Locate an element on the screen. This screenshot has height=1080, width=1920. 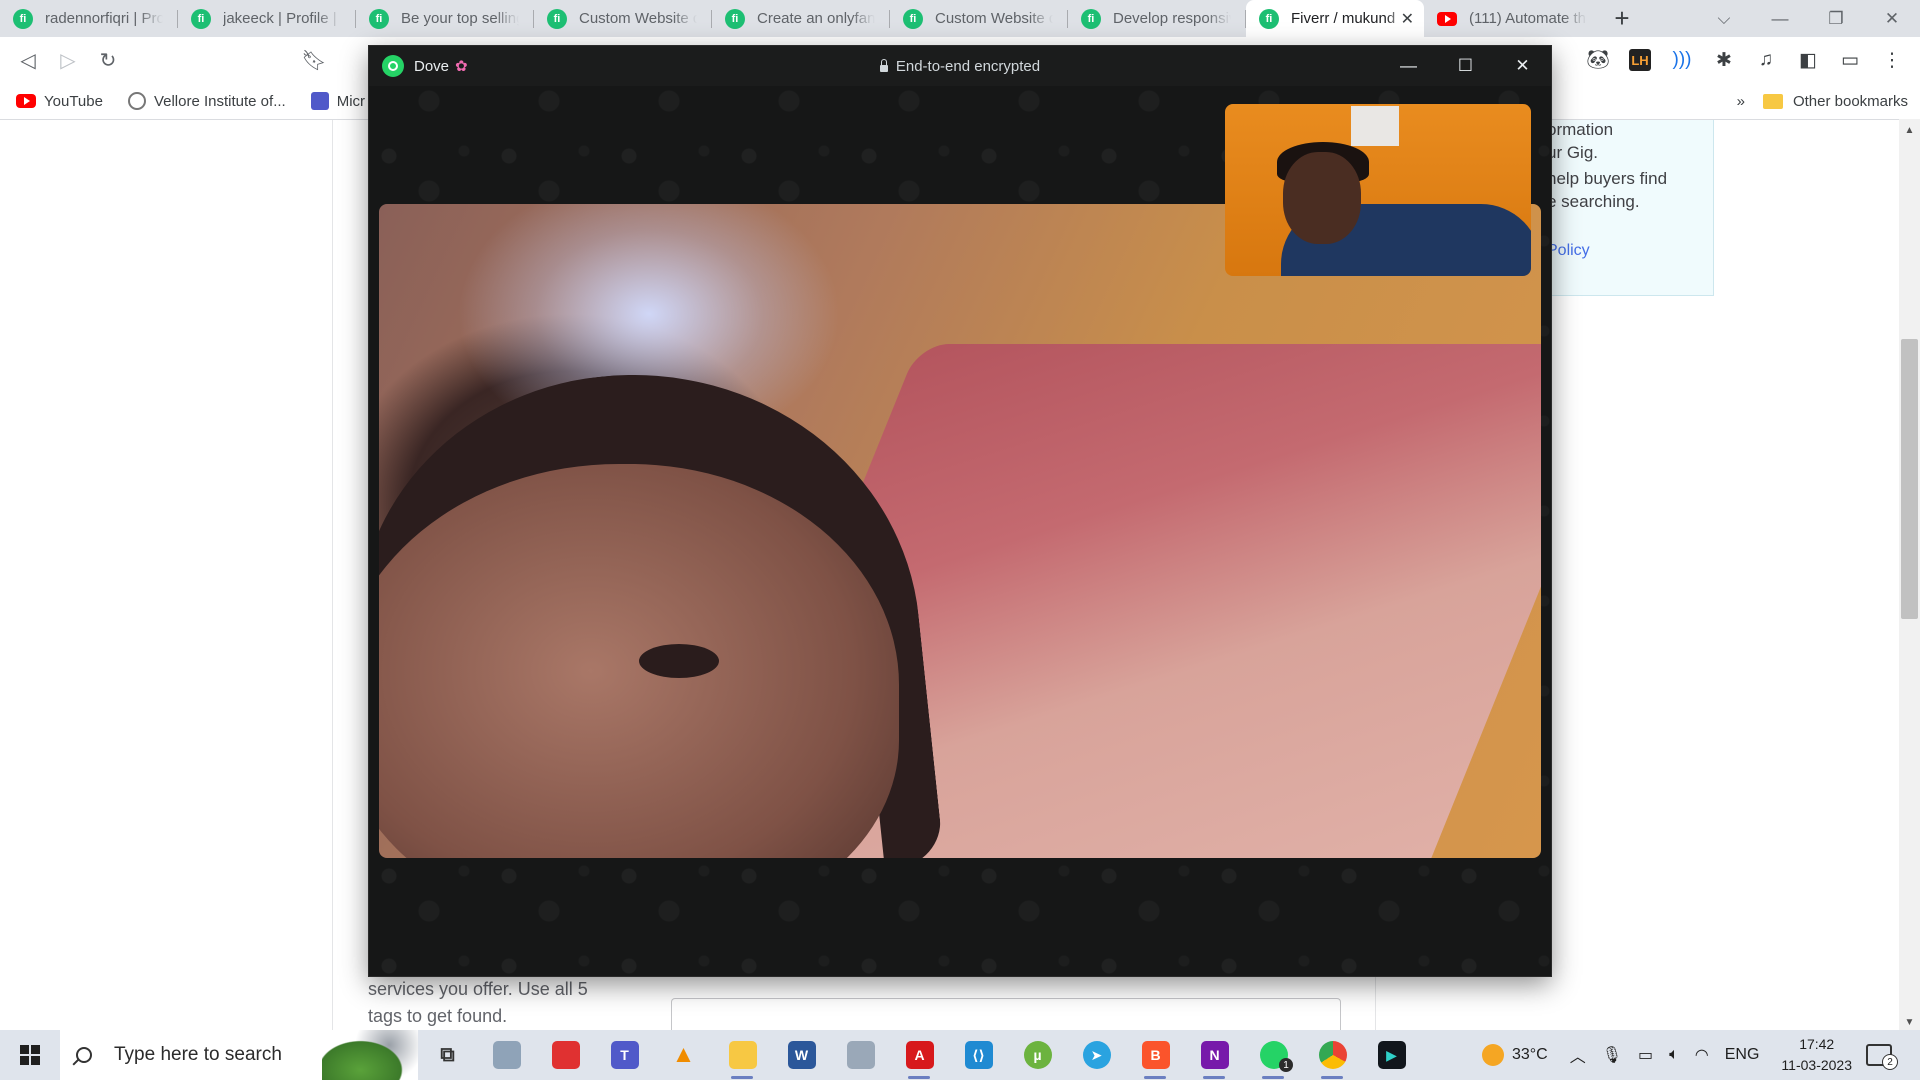
info-line: e searching. is located at coordinates (1593, 201).